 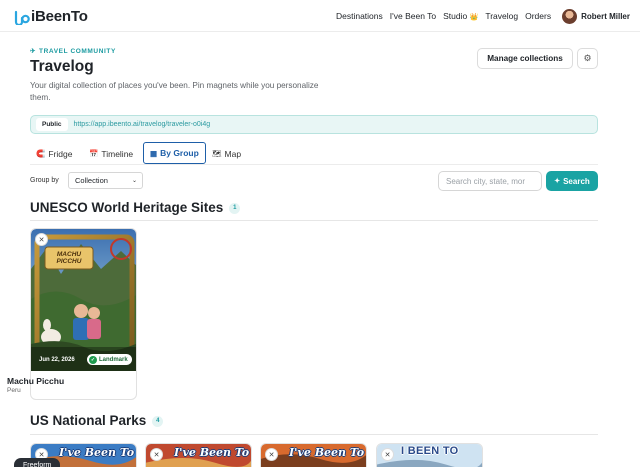 I want to click on section-title-us-national-parks: US National Parks 4, so click(x=97, y=420).